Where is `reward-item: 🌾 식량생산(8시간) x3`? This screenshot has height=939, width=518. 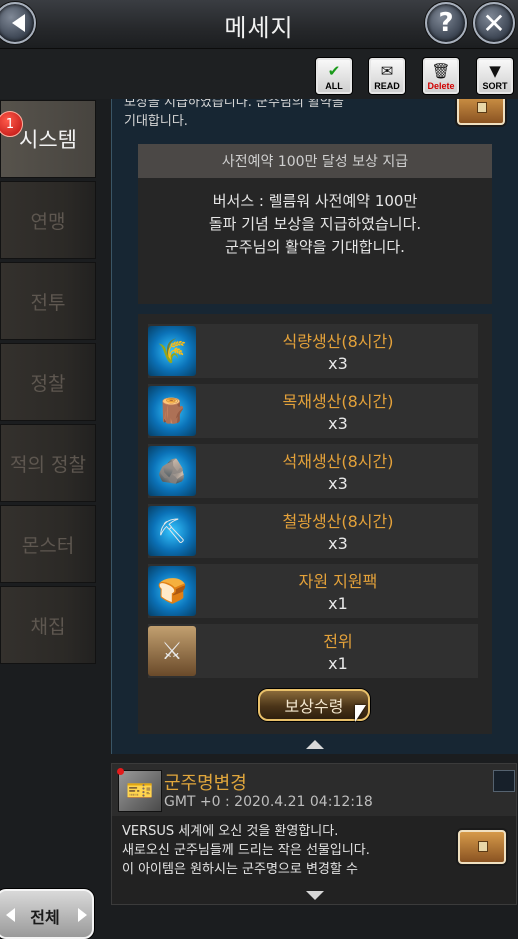
reward-item: 🌾 식량생산(8시간) x3 is located at coordinates (313, 351).